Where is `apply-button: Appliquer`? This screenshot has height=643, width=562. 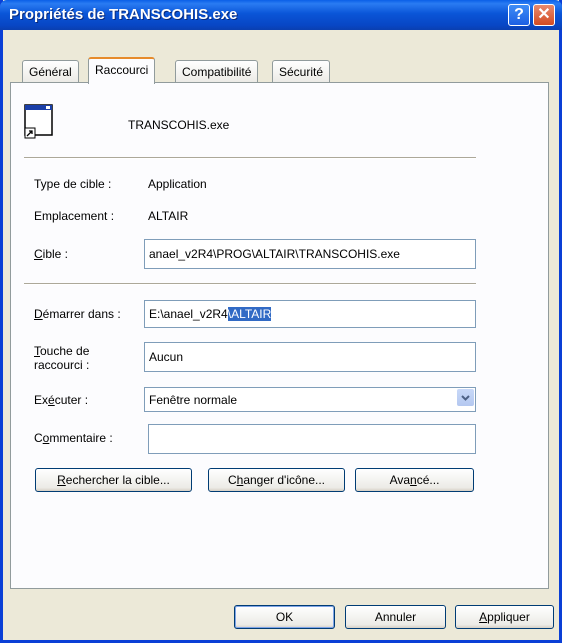 apply-button: Appliquer is located at coordinates (504, 617).